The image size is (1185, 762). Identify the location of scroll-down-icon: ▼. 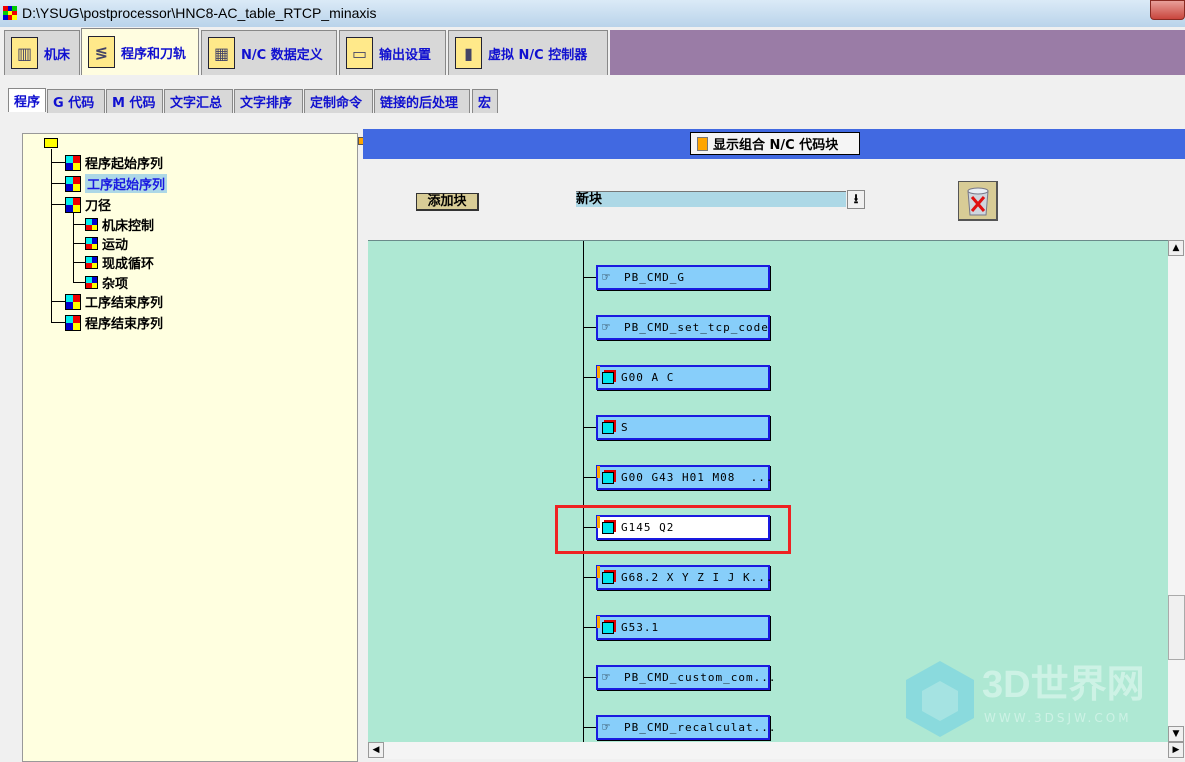
(1176, 734).